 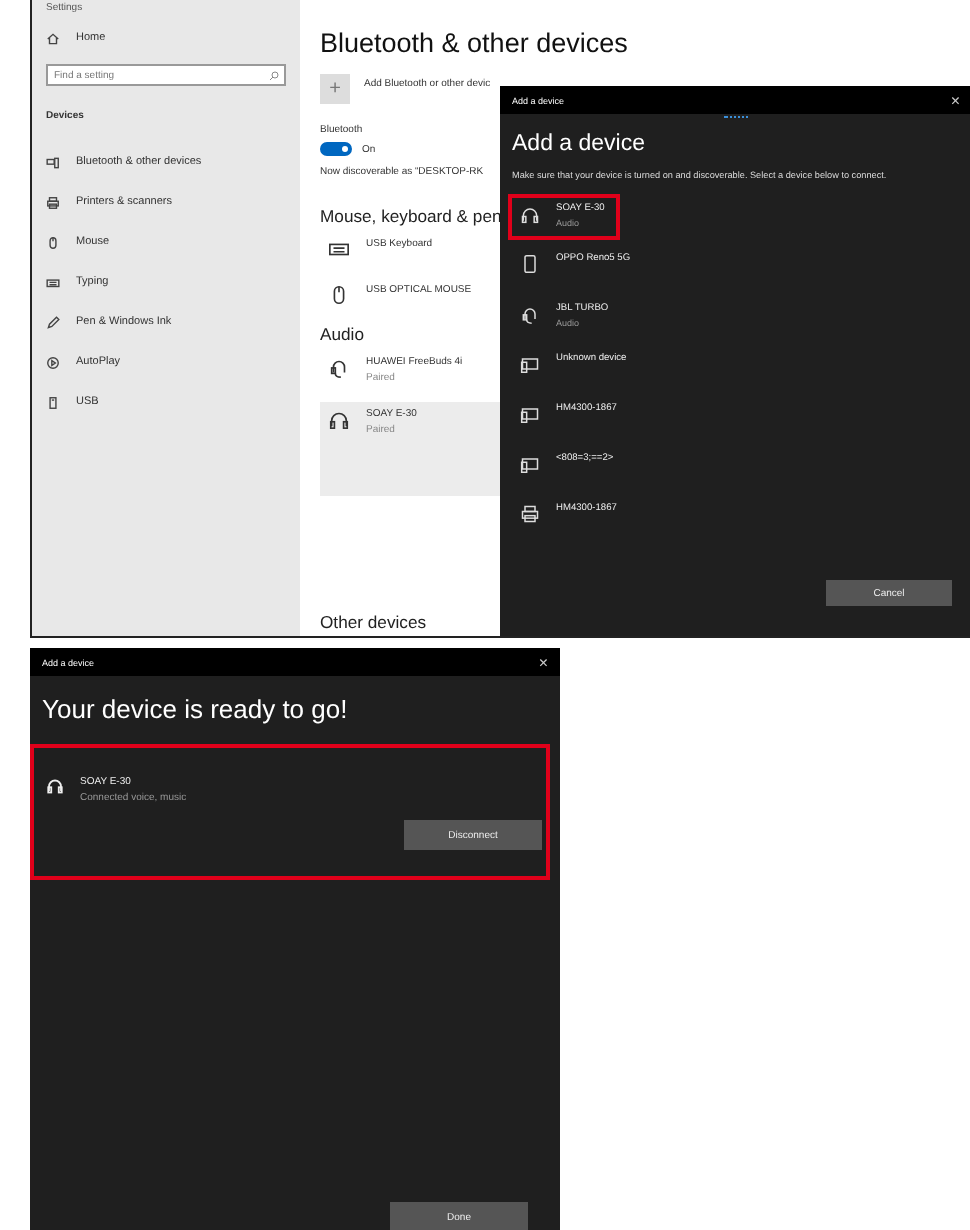 I want to click on page-title: Bluetooth & other devices, so click(x=475, y=43).